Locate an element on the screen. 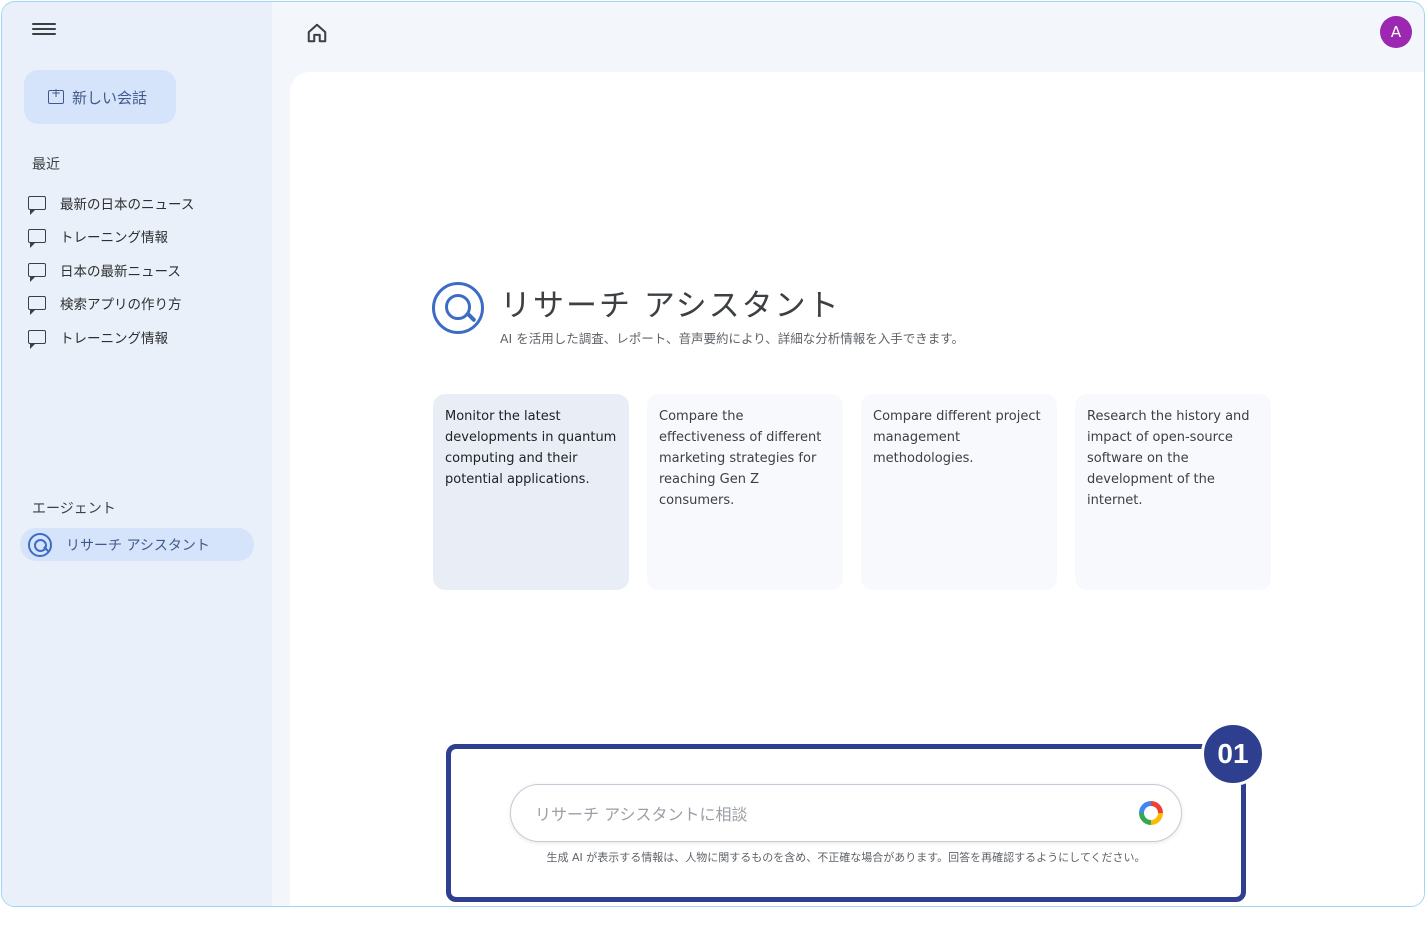 This screenshot has height=926, width=1426. home-icon is located at coordinates (317, 33).